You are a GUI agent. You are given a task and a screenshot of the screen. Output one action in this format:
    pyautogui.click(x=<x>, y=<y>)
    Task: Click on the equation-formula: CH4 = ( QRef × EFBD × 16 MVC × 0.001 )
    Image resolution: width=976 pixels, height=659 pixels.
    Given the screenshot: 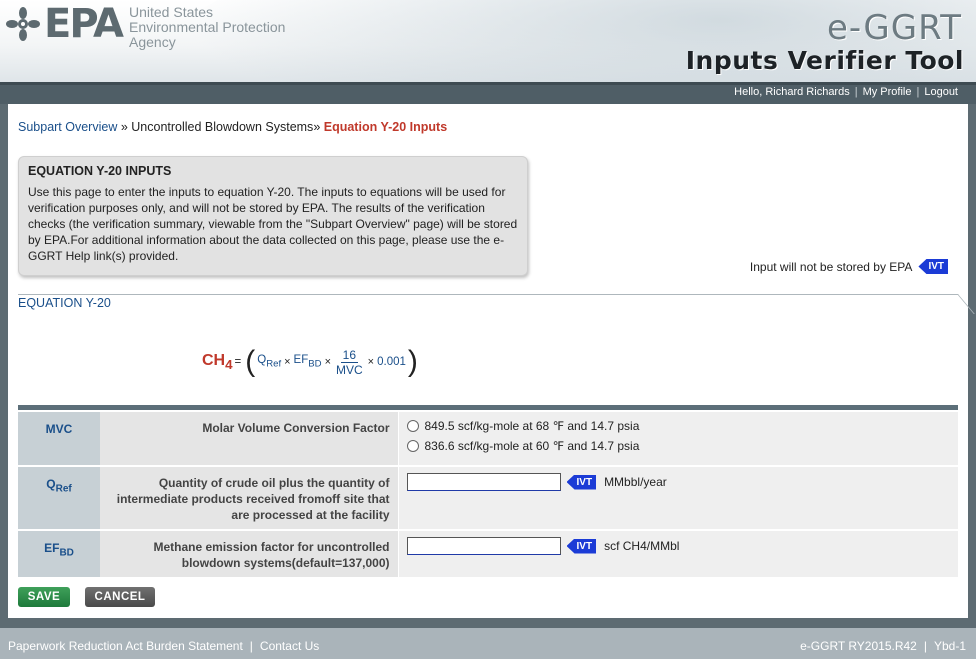 What is the action you would take?
    pyautogui.click(x=311, y=362)
    